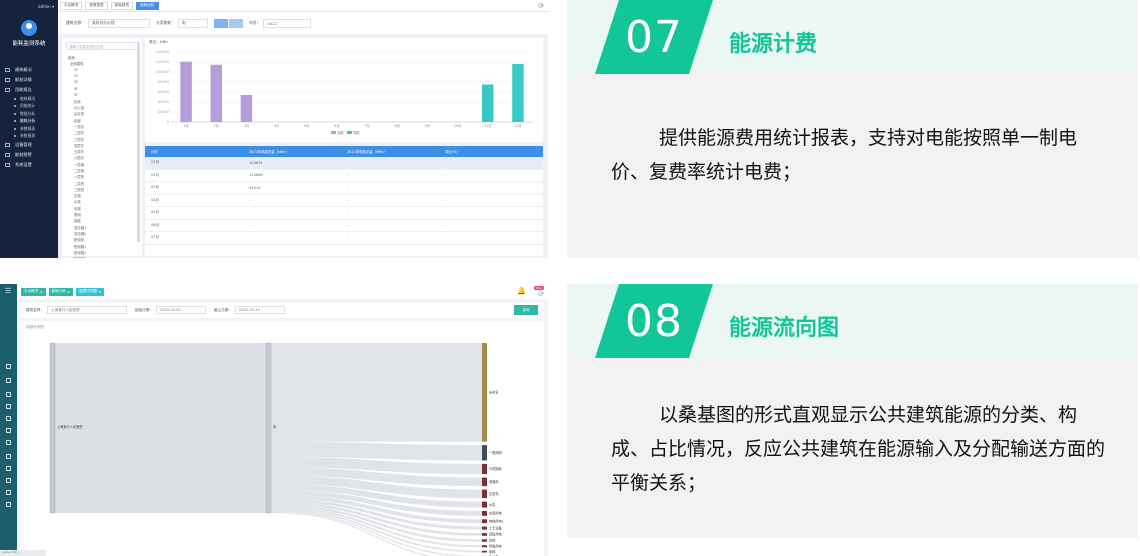  What do you see at coordinates (521, 291) in the screenshot?
I see `bell-icon: 🔔` at bounding box center [521, 291].